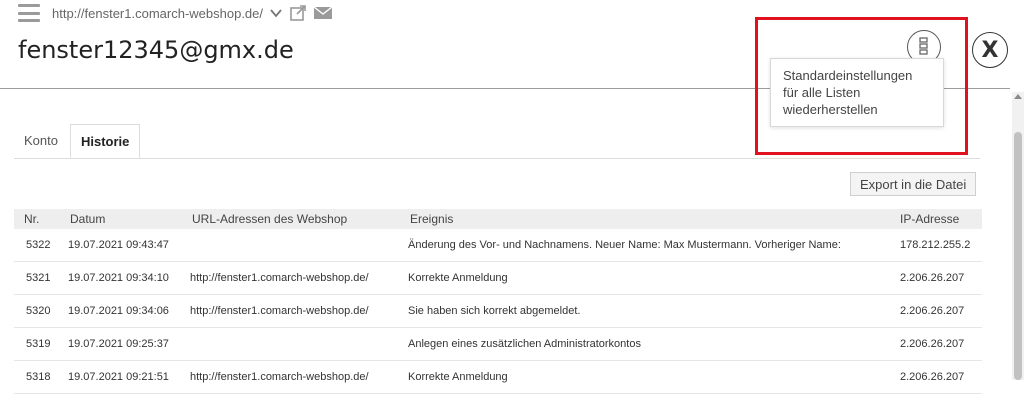 The image size is (1024, 394). I want to click on external-link-icon, so click(298, 13).